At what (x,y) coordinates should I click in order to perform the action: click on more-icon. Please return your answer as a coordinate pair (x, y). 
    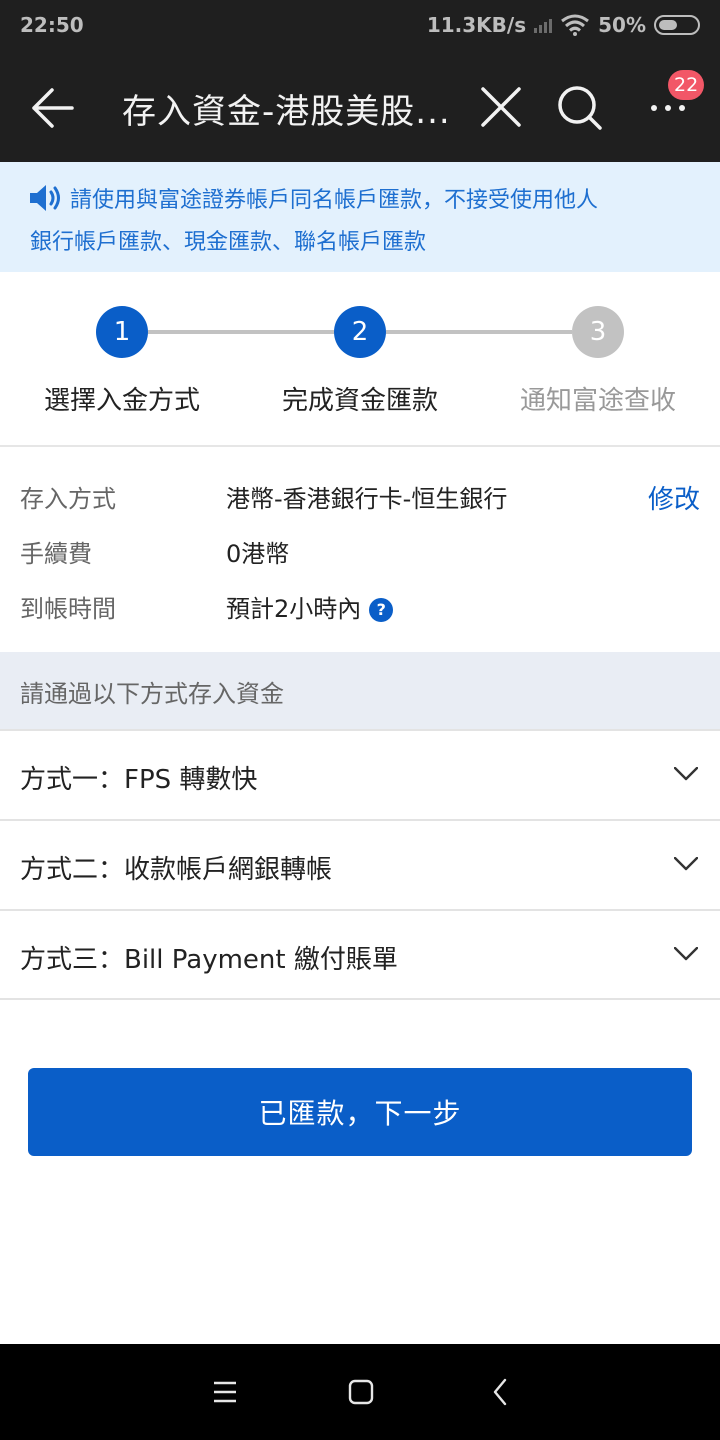
    Looking at the image, I should click on (668, 108).